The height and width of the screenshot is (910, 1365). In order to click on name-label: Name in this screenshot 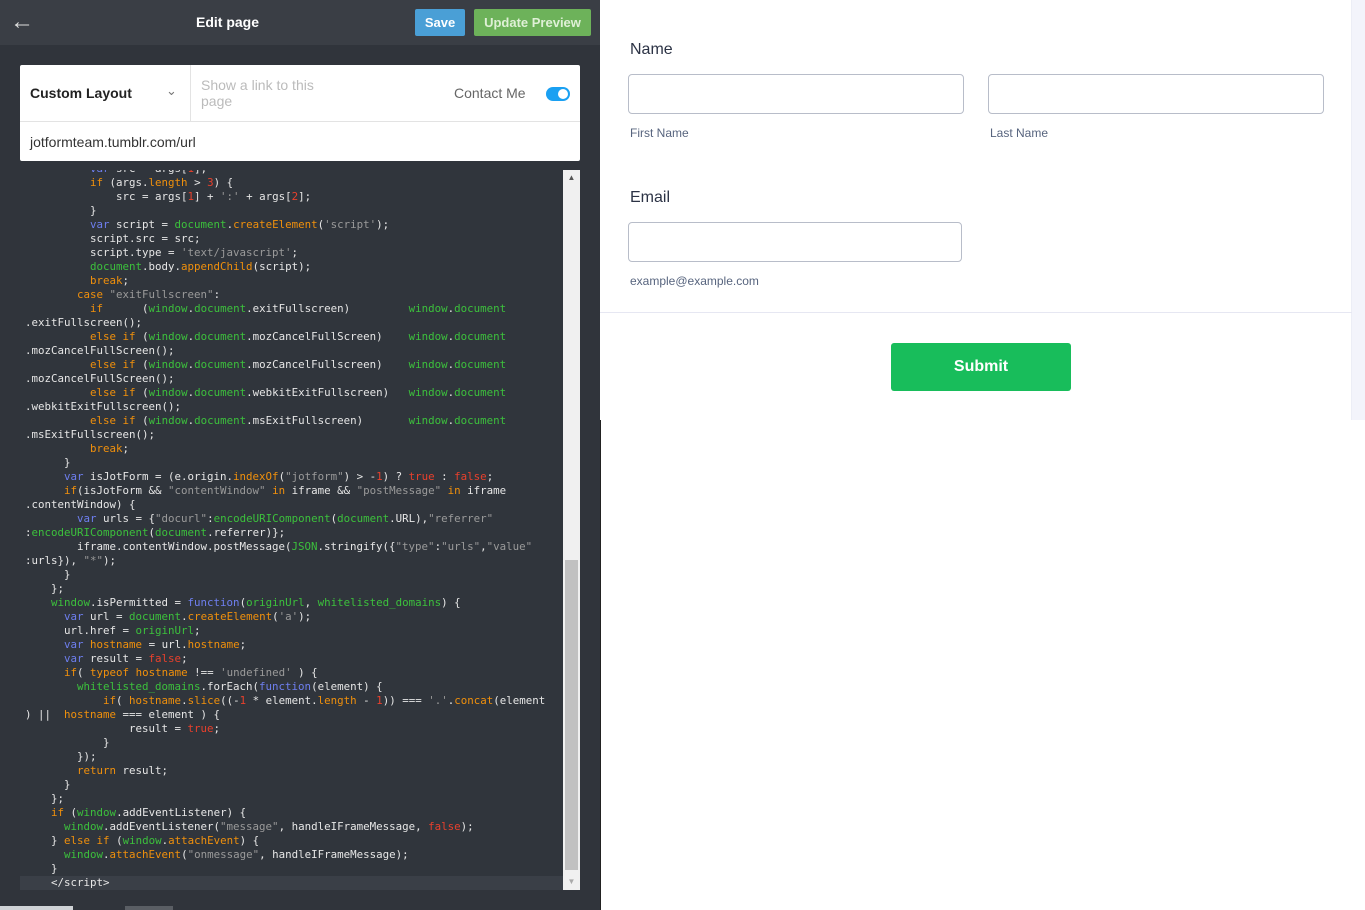, I will do `click(651, 49)`.